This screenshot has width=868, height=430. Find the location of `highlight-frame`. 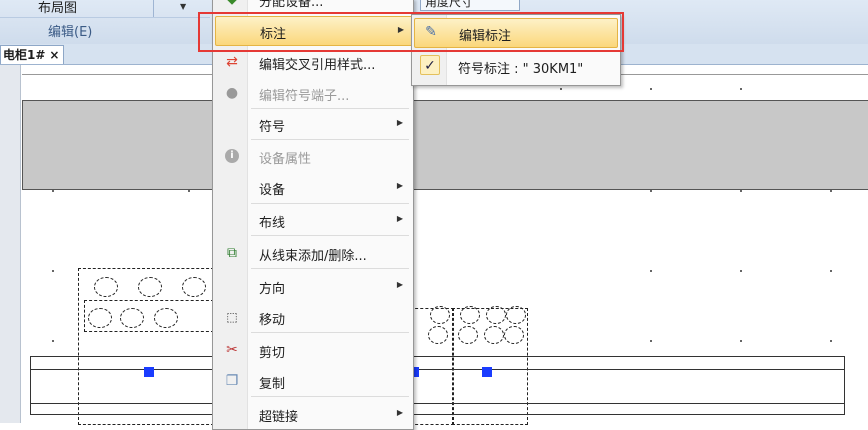

highlight-frame is located at coordinates (411, 32).